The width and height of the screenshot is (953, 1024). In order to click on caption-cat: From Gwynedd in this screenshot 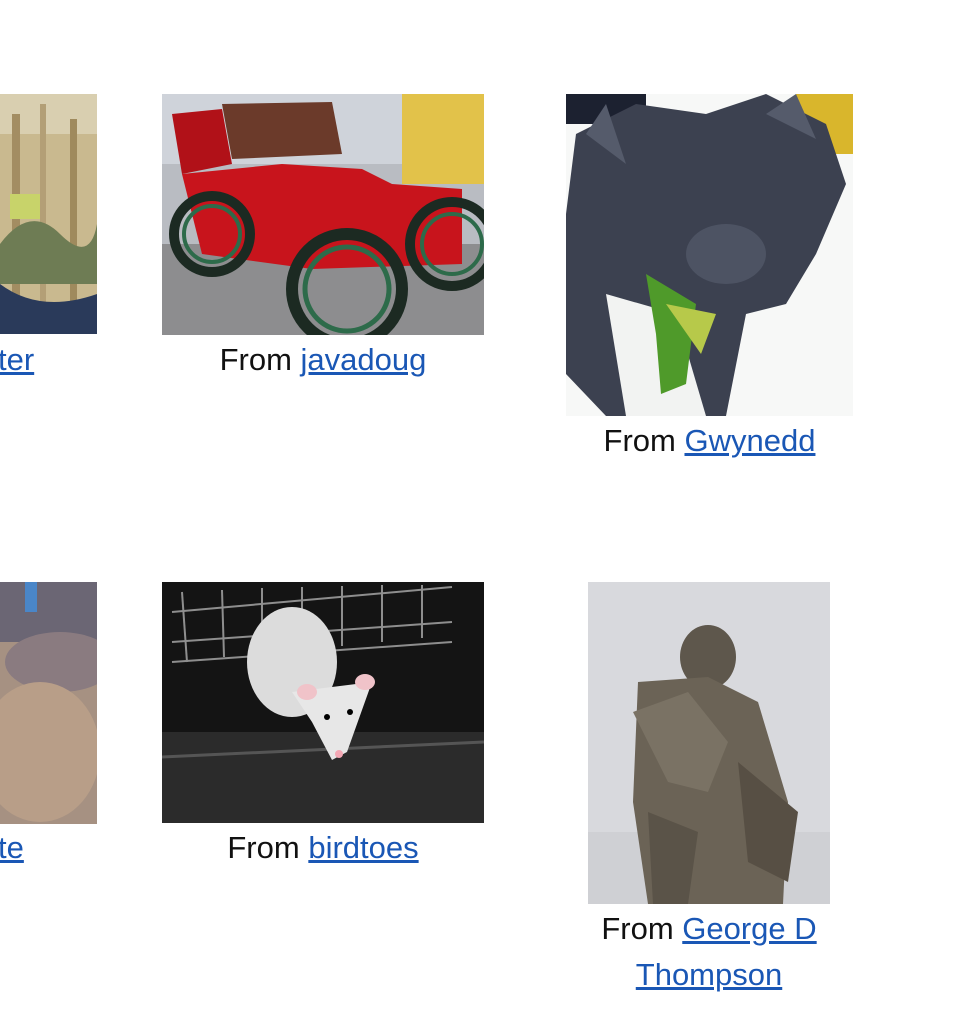, I will do `click(709, 441)`.